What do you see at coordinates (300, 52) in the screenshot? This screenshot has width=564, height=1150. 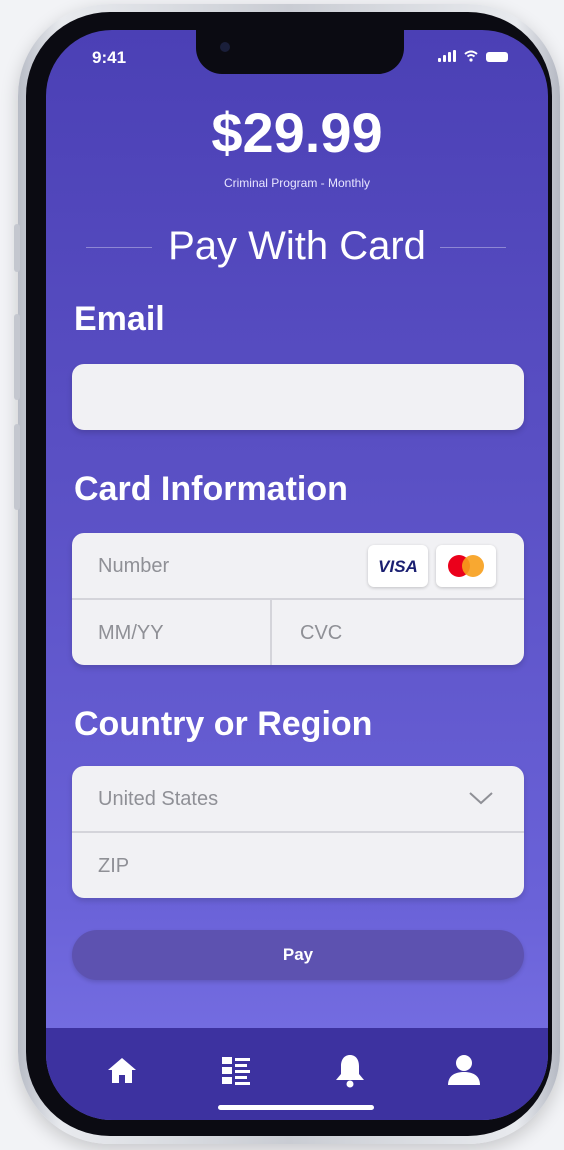 I see `notch` at bounding box center [300, 52].